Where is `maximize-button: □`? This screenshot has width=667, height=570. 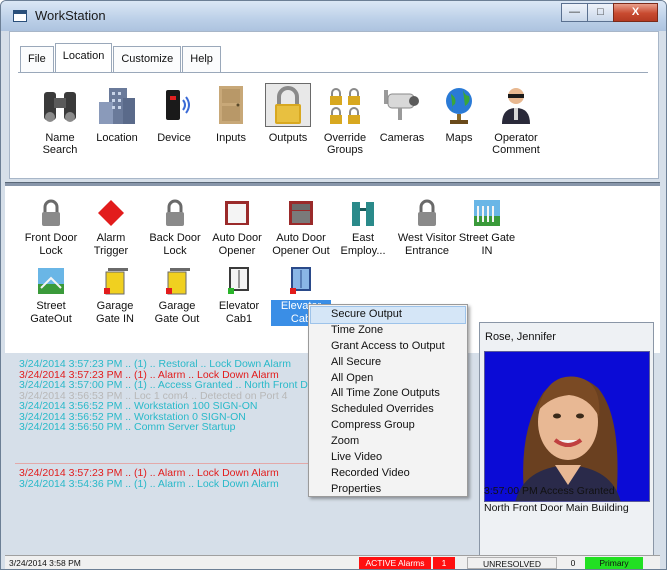
maximize-button: □ is located at coordinates (600, 12).